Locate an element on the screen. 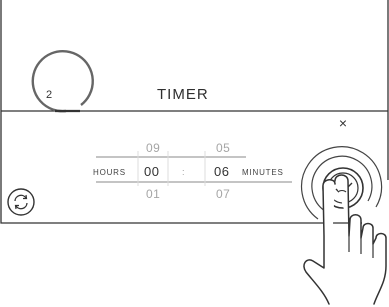 The height and width of the screenshot is (307, 389). reset-button is located at coordinates (21, 202).